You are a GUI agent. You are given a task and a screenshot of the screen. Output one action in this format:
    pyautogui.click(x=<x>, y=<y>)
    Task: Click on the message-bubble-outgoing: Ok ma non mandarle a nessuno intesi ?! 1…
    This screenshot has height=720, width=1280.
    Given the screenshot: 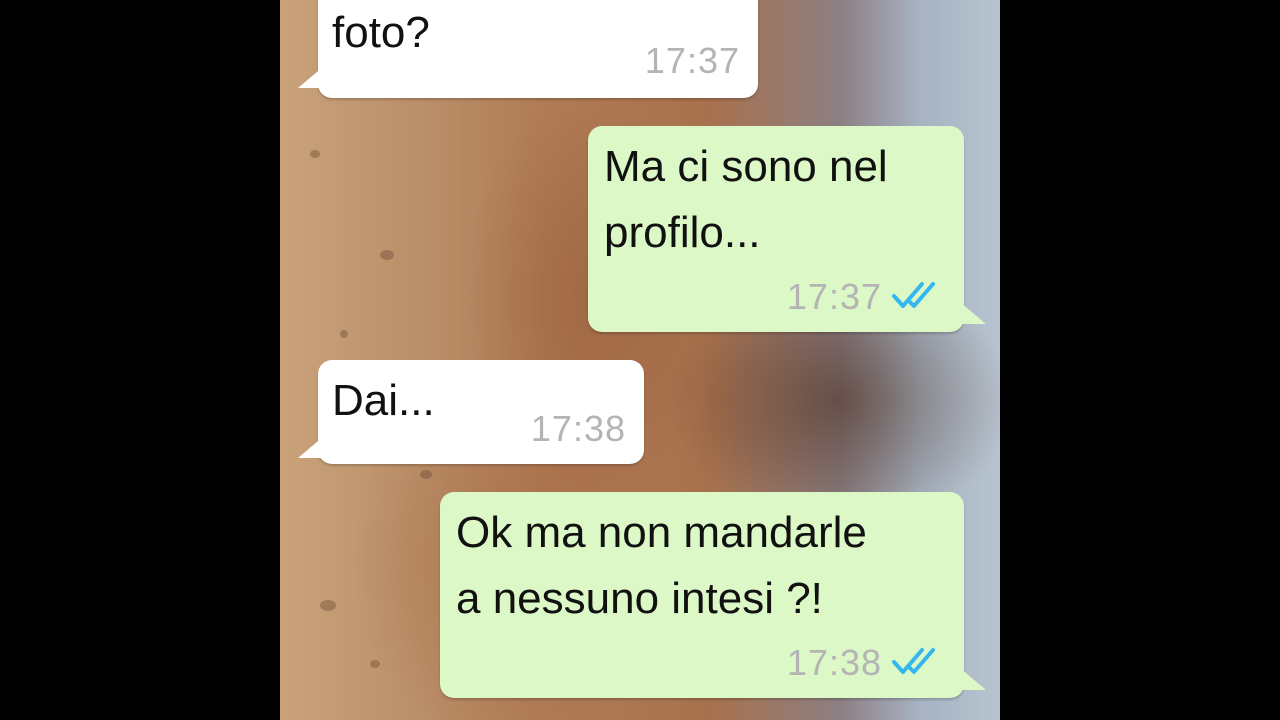 What is the action you would take?
    pyautogui.click(x=702, y=595)
    